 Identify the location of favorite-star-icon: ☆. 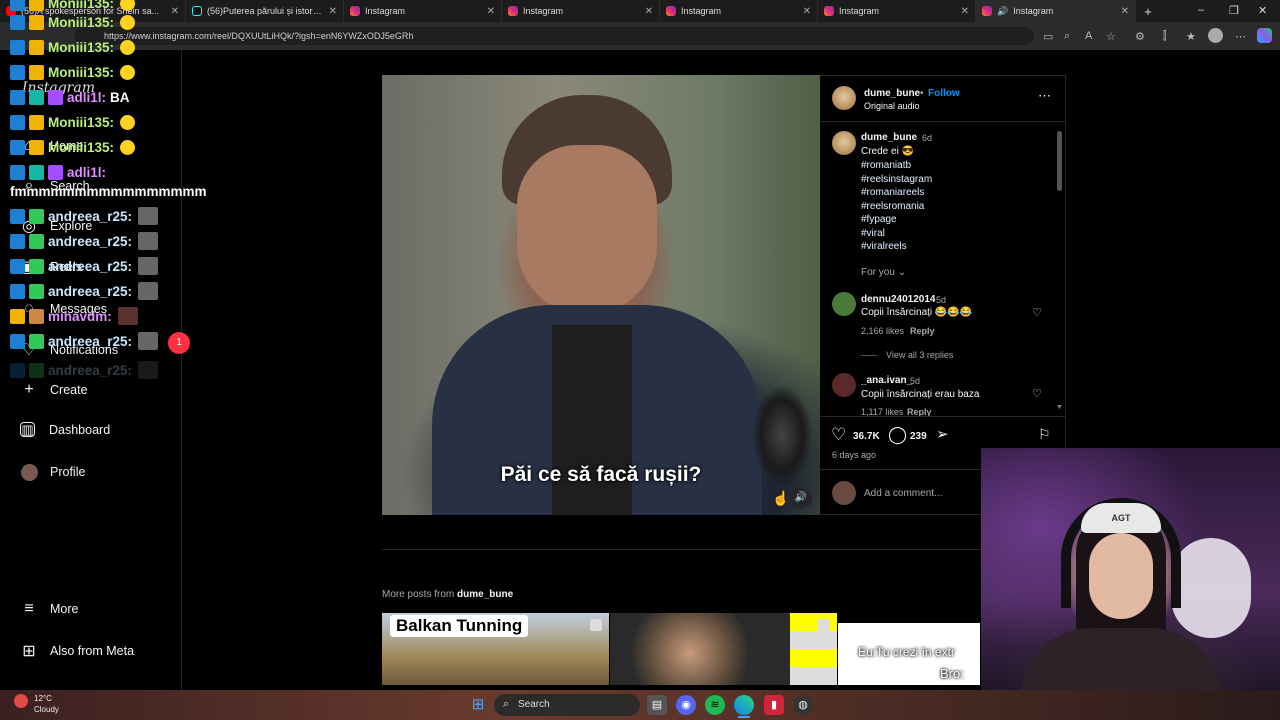
(1111, 36).